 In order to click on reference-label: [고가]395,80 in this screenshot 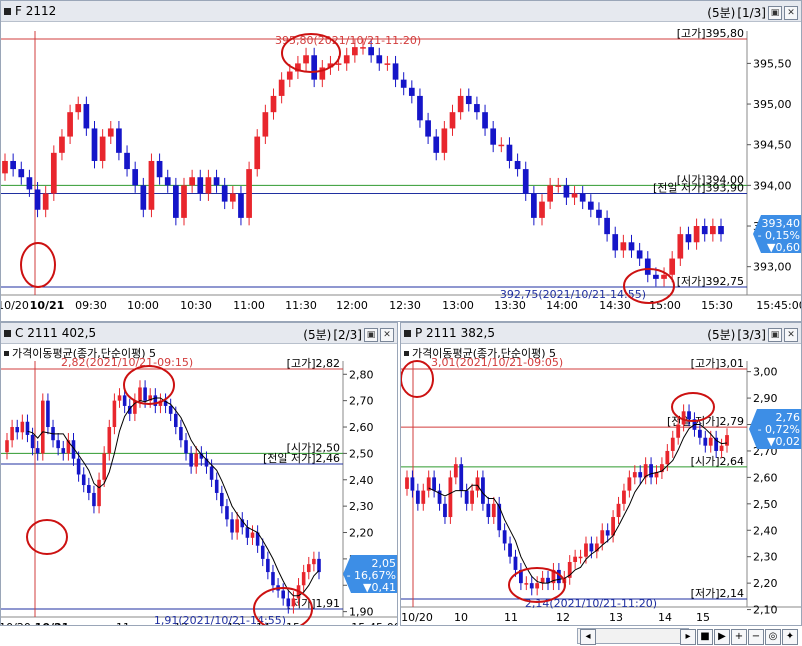, I will do `click(710, 33)`.